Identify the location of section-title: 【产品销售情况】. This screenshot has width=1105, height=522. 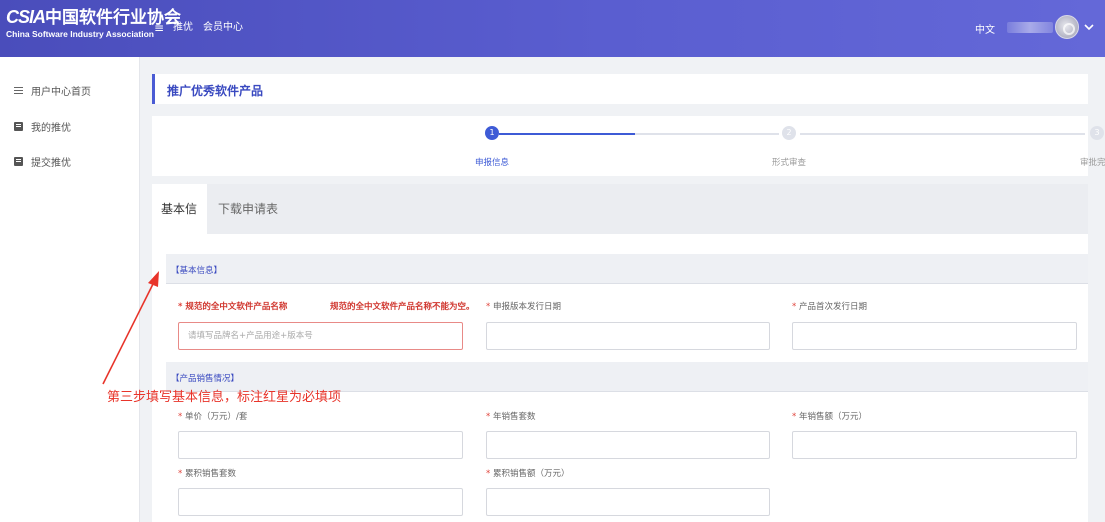
(205, 379).